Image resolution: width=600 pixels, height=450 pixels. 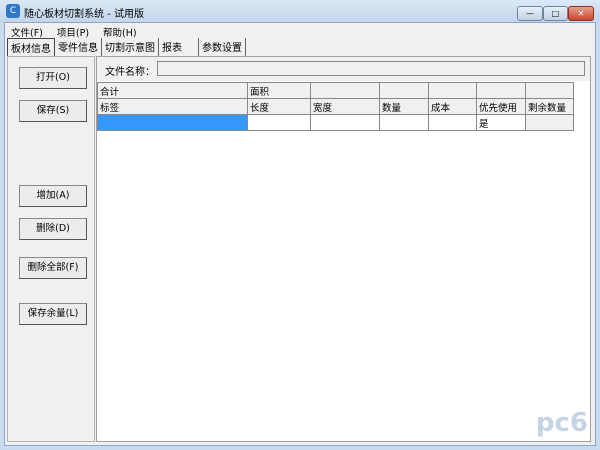 I want to click on menu-project: 项目(P), so click(x=73, y=32).